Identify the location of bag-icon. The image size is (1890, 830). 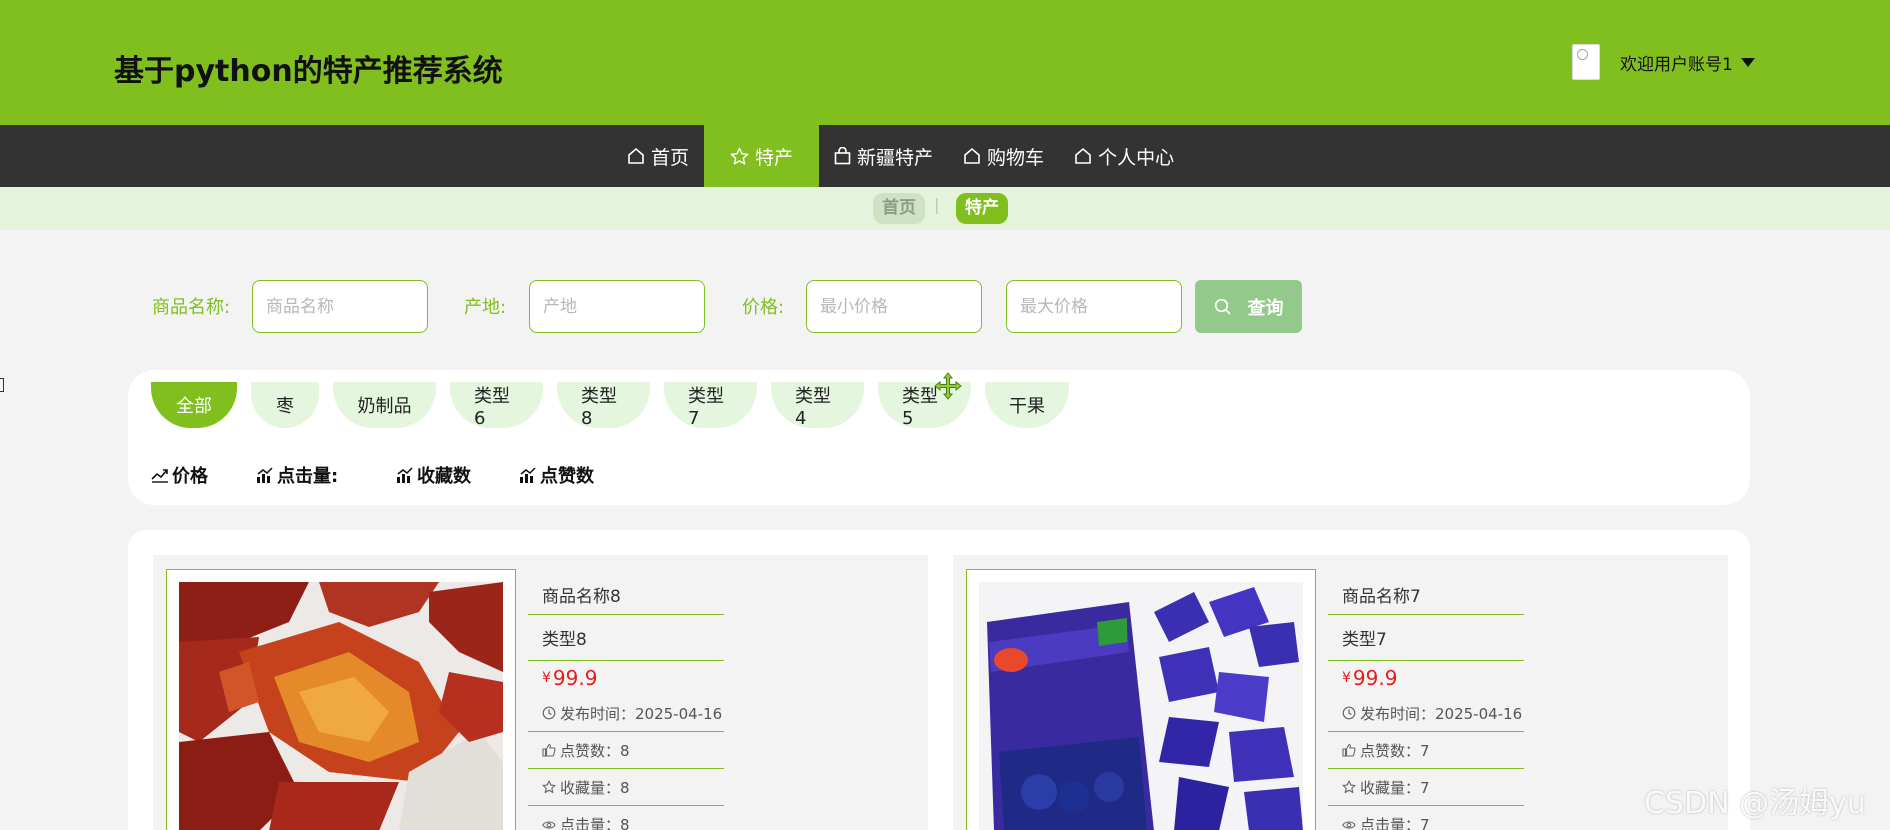
(842, 156).